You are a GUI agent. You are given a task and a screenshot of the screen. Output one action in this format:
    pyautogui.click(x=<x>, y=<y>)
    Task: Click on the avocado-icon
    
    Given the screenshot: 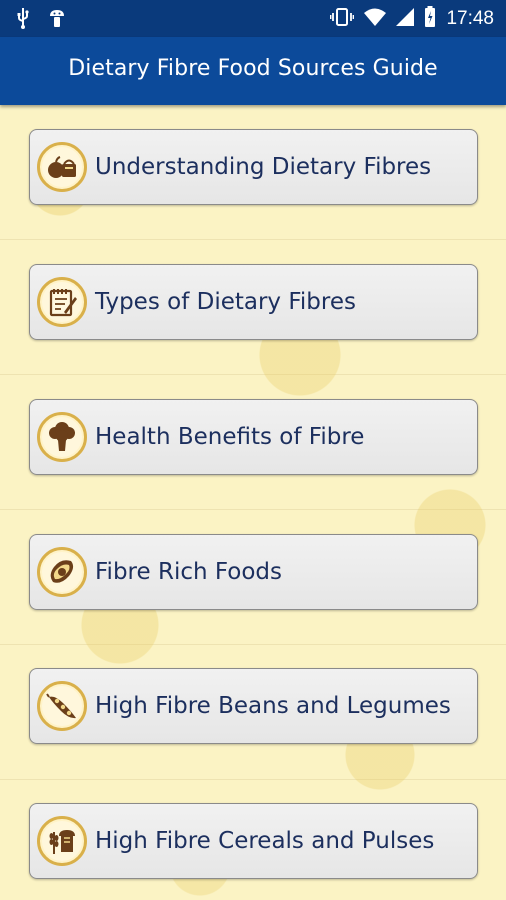 What is the action you would take?
    pyautogui.click(x=62, y=572)
    